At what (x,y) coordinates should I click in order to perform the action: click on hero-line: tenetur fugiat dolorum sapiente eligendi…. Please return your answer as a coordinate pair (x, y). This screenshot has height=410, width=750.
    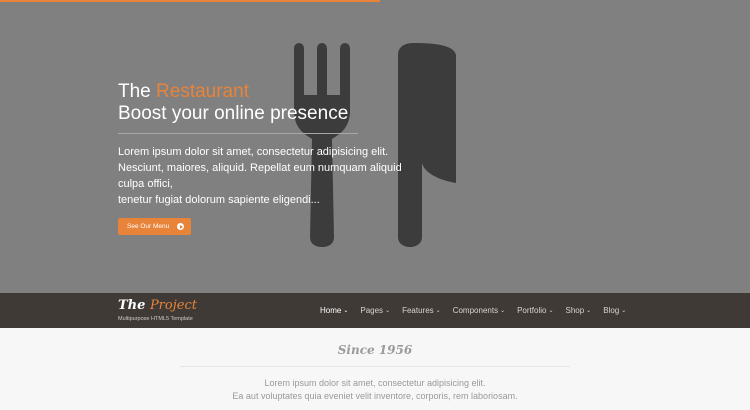
    Looking at the image, I should click on (219, 200).